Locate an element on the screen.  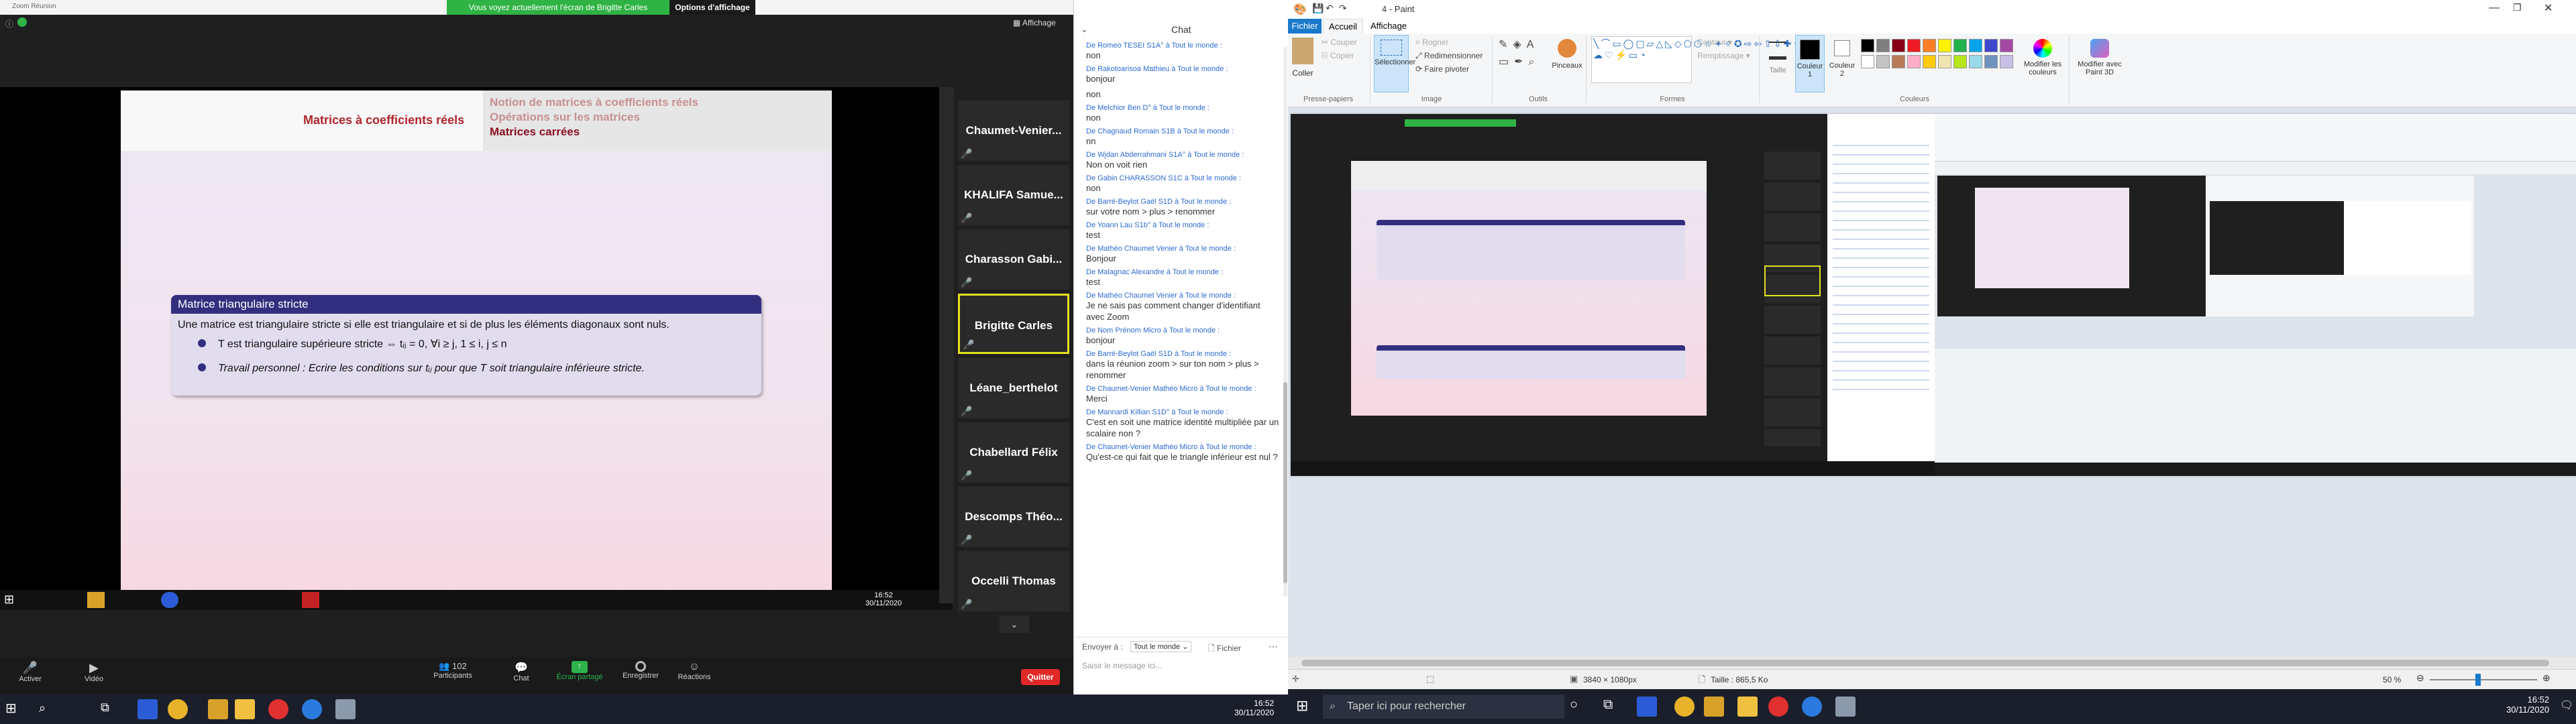
participant-tile: Chaumet-Venier... 🎤 is located at coordinates (1013, 131).